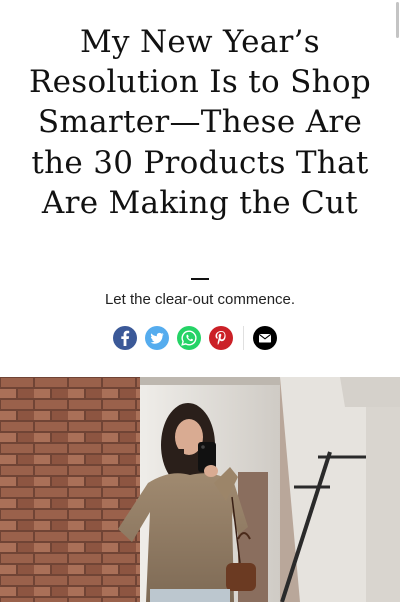 The image size is (400, 602). I want to click on share-separator, so click(243, 338).